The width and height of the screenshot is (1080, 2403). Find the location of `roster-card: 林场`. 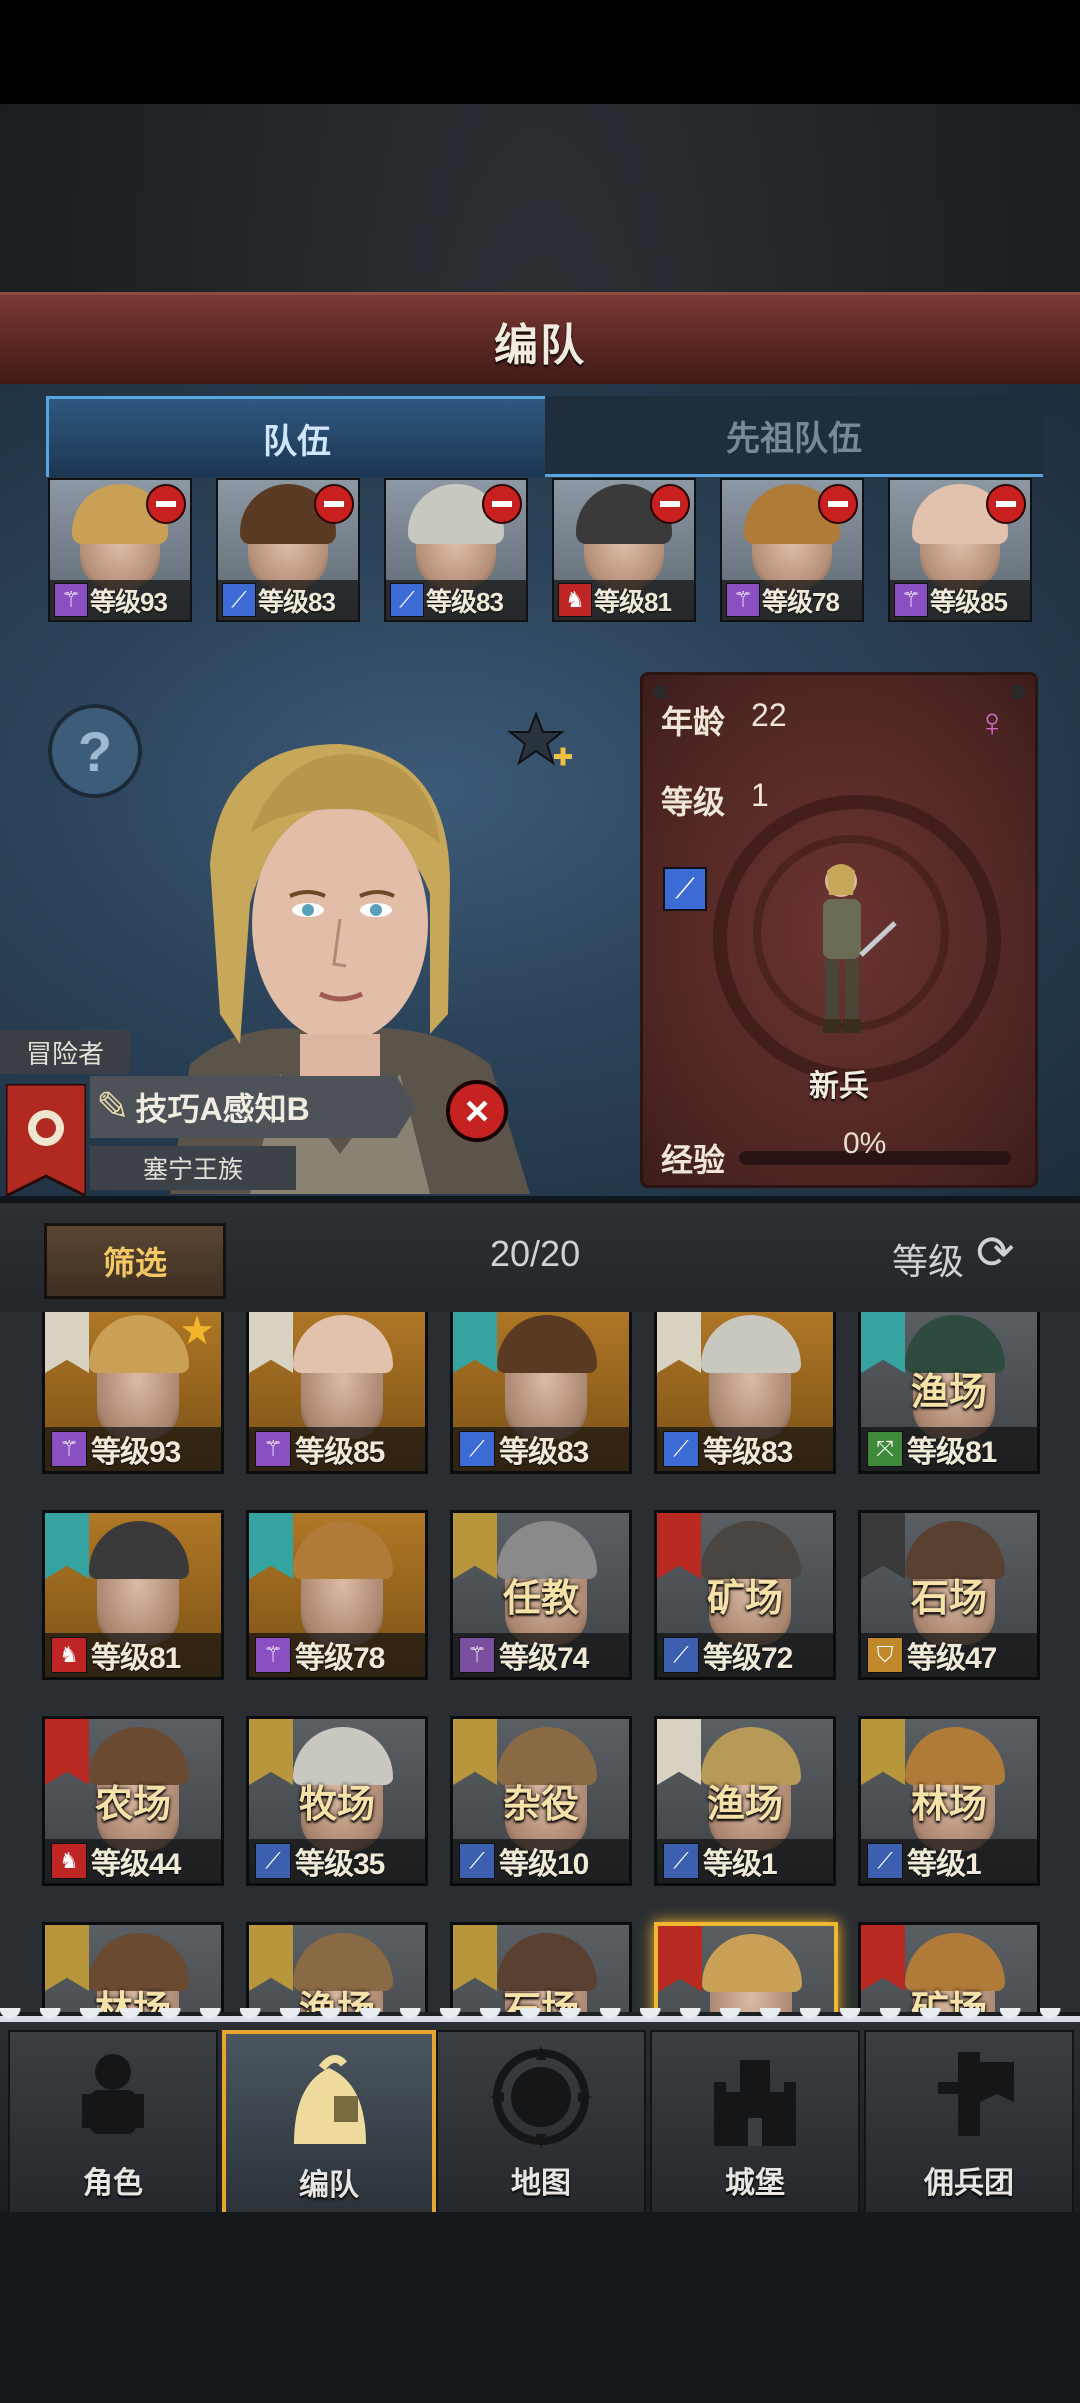

roster-card: 林场 is located at coordinates (133, 1967).